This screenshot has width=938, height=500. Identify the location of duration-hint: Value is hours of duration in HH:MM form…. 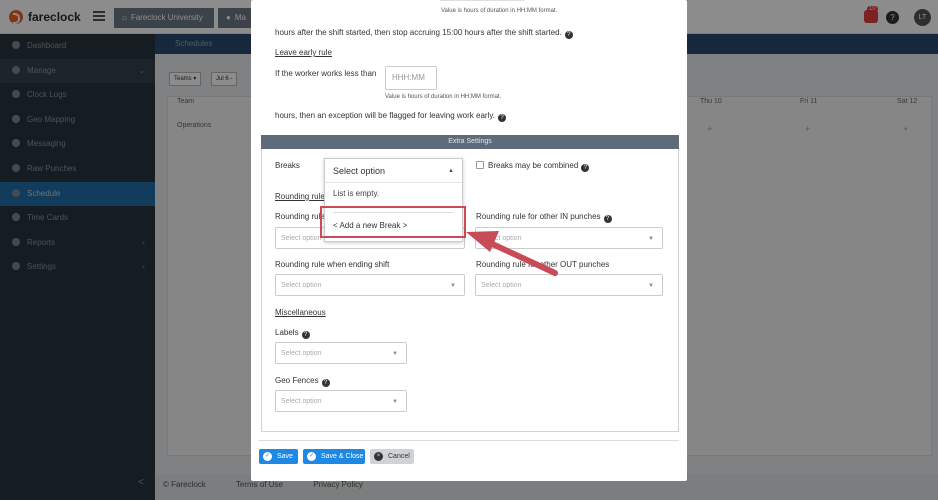
(499, 11).